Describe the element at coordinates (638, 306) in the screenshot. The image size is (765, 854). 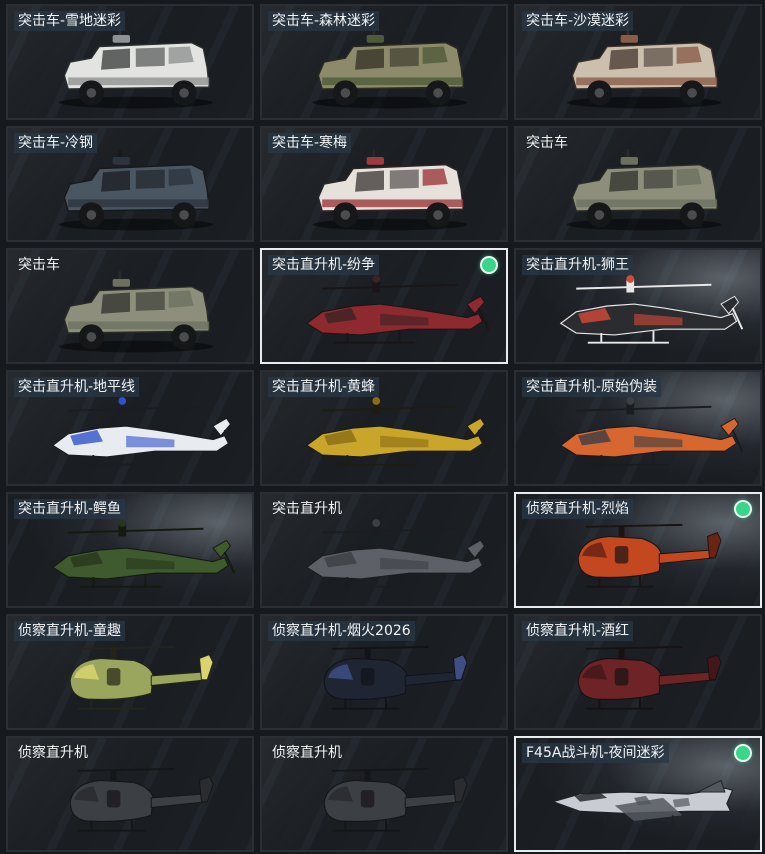
I see `skin-card: 突击直升机-狮王` at that location.